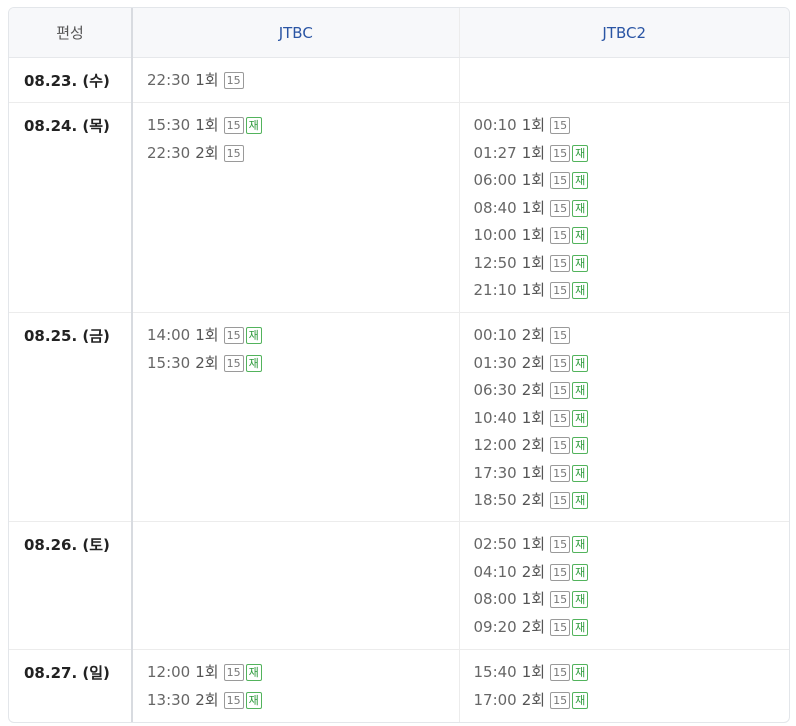 This screenshot has height=726, width=796. What do you see at coordinates (295, 417) in the screenshot?
I see `jtbc-cell: 14:00 1회 15 재 15:30 2회 15 재` at bounding box center [295, 417].